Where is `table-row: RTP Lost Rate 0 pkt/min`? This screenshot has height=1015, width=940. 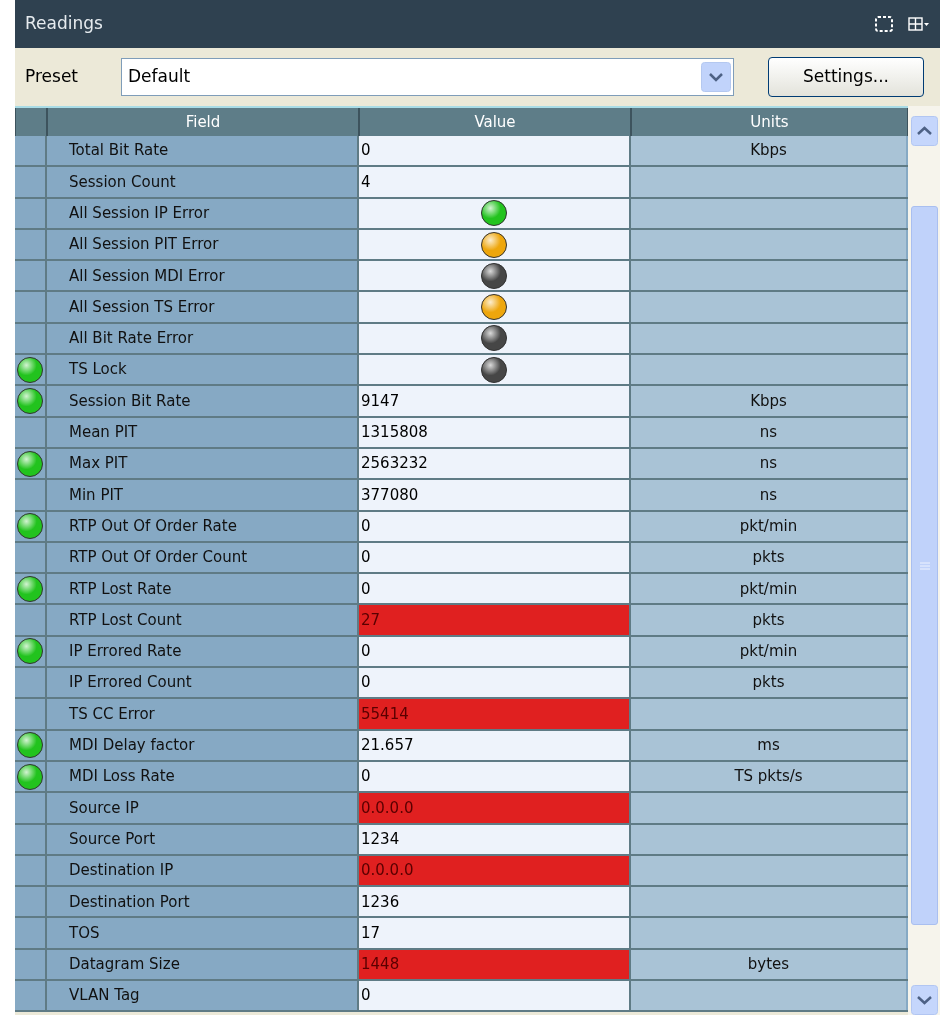
table-row: RTP Lost Rate 0 pkt/min is located at coordinates (461, 590).